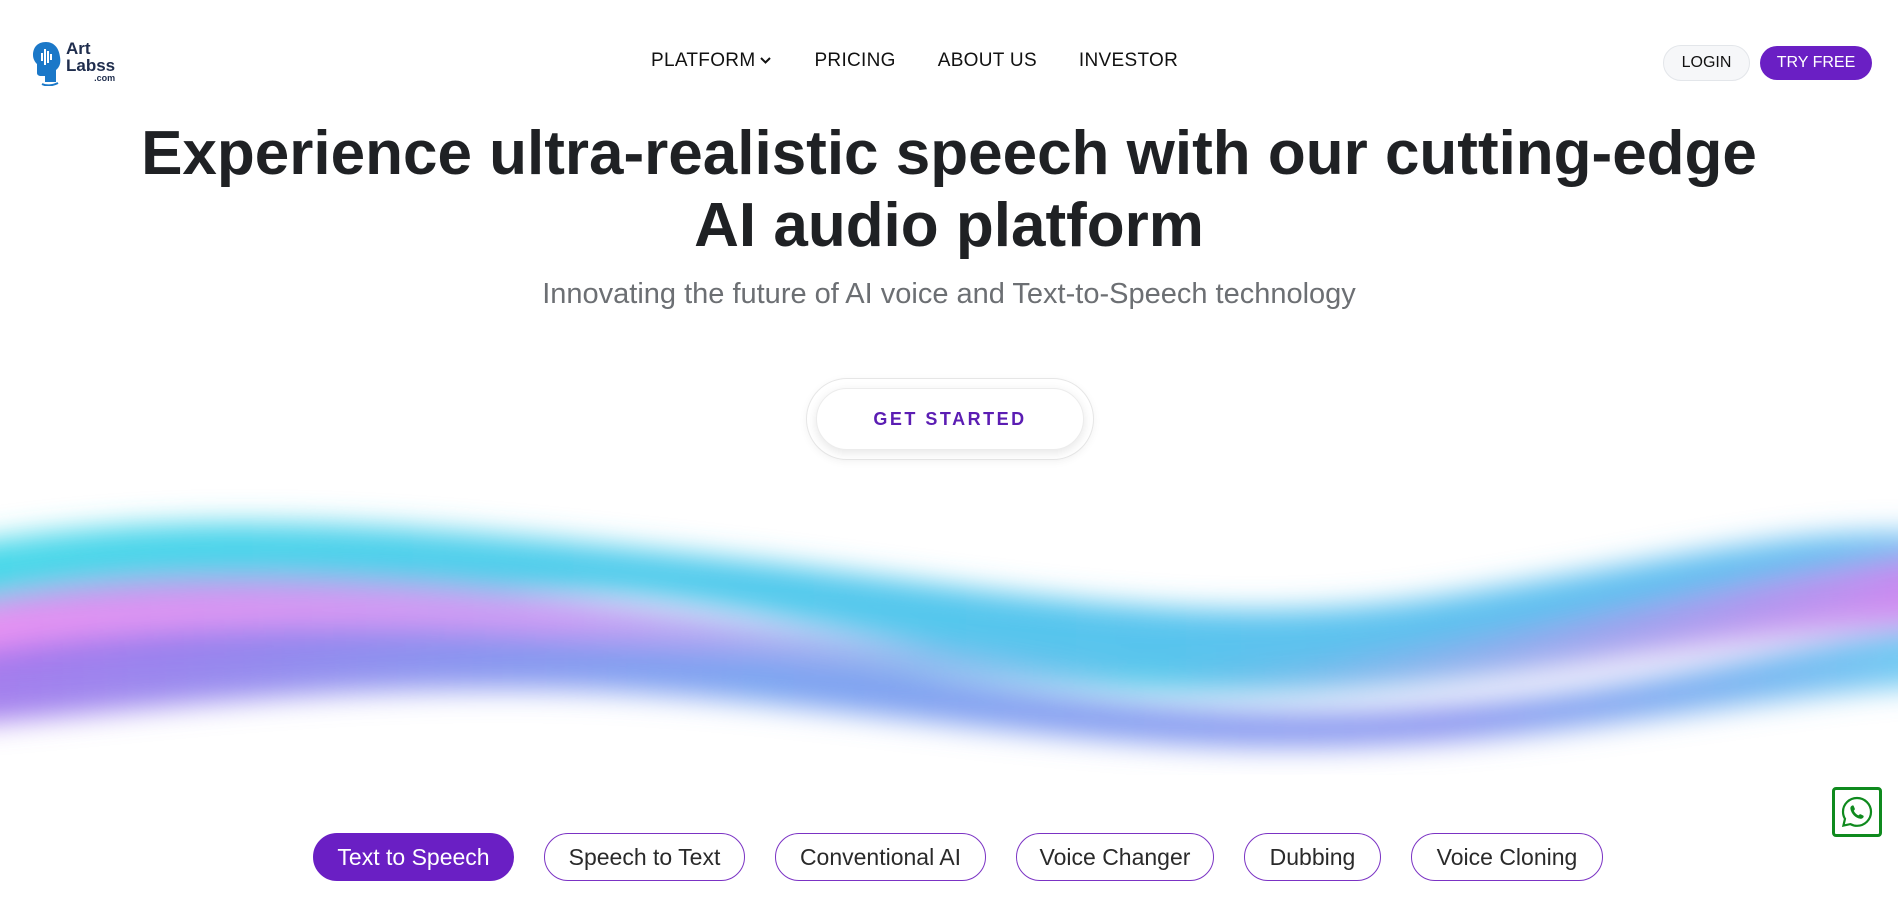  I want to click on main-nav: PLATFORM PRICING ABOUT US INVESTOR, so click(914, 61).